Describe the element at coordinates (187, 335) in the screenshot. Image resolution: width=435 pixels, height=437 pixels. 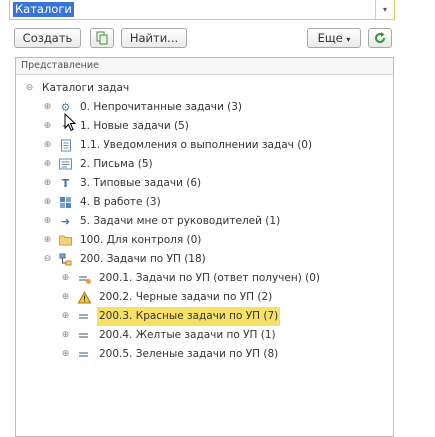
I see `tree-subitem-label: 200.4. Желтые задачи по УП (1)` at that location.